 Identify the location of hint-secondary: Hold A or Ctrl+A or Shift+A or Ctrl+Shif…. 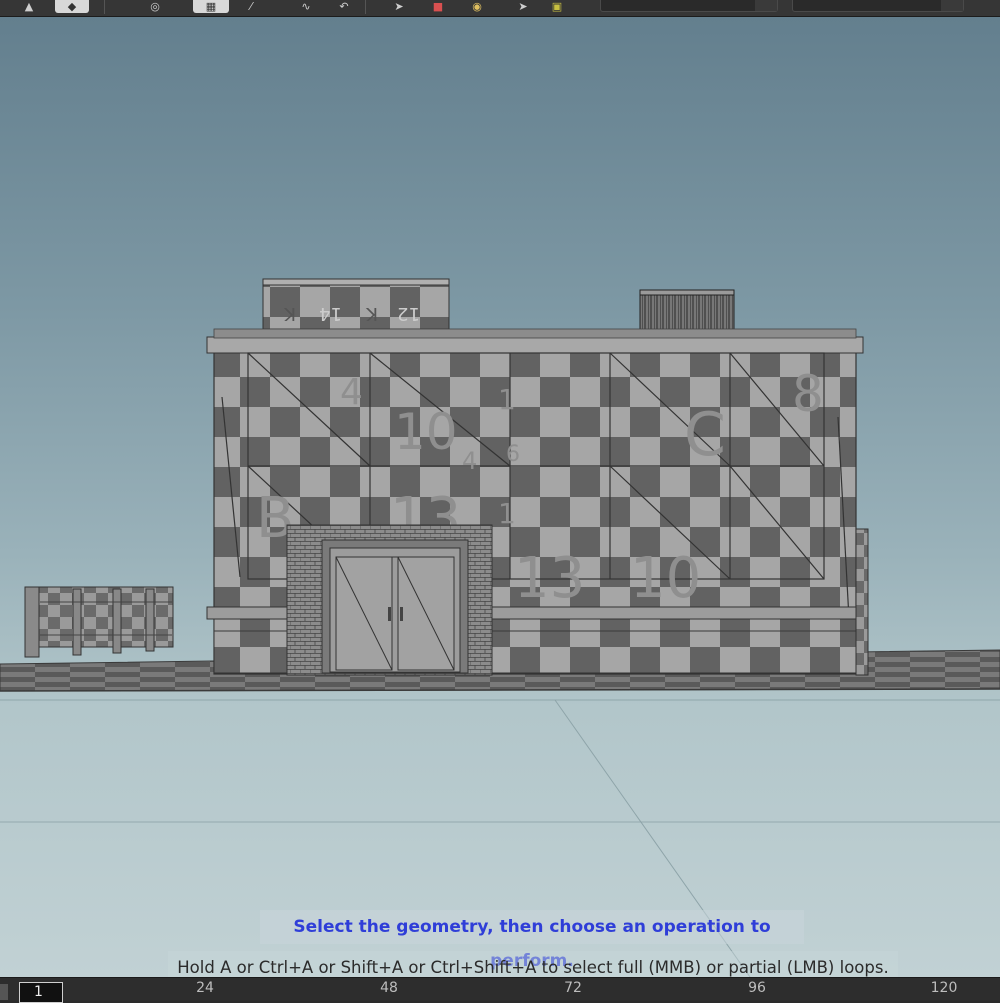
(533, 964).